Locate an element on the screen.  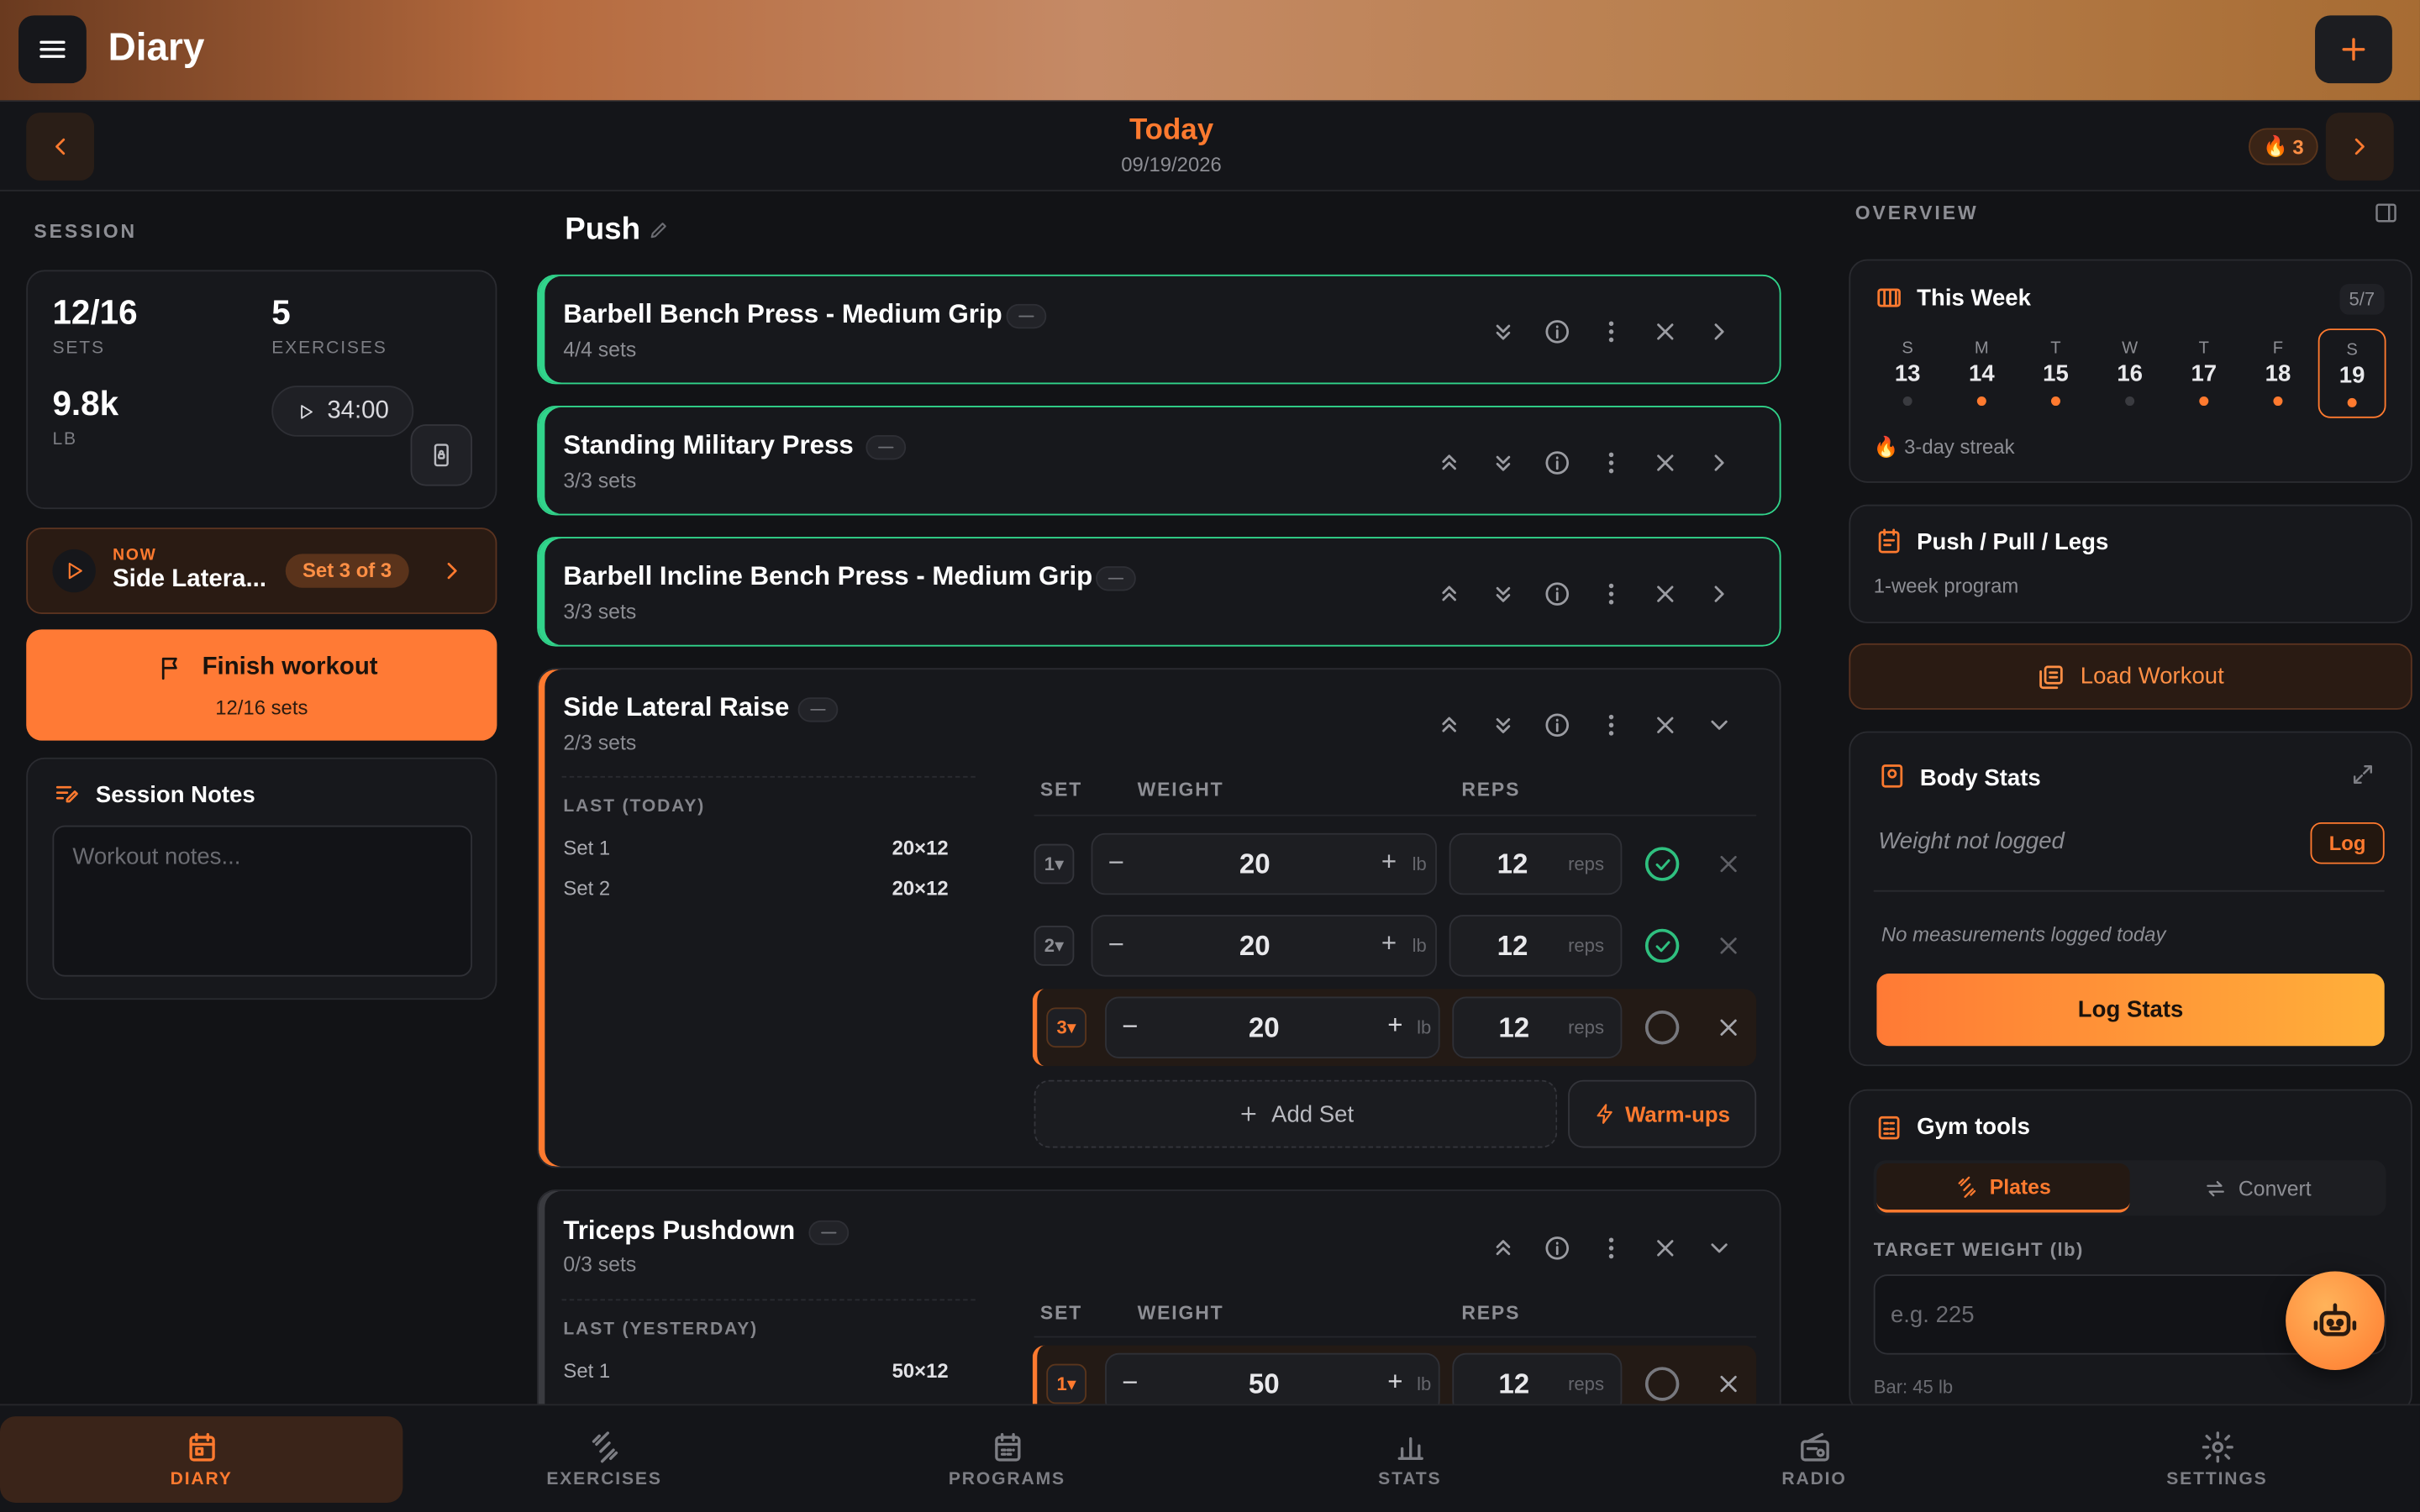
menu-button is located at coordinates (52, 49).